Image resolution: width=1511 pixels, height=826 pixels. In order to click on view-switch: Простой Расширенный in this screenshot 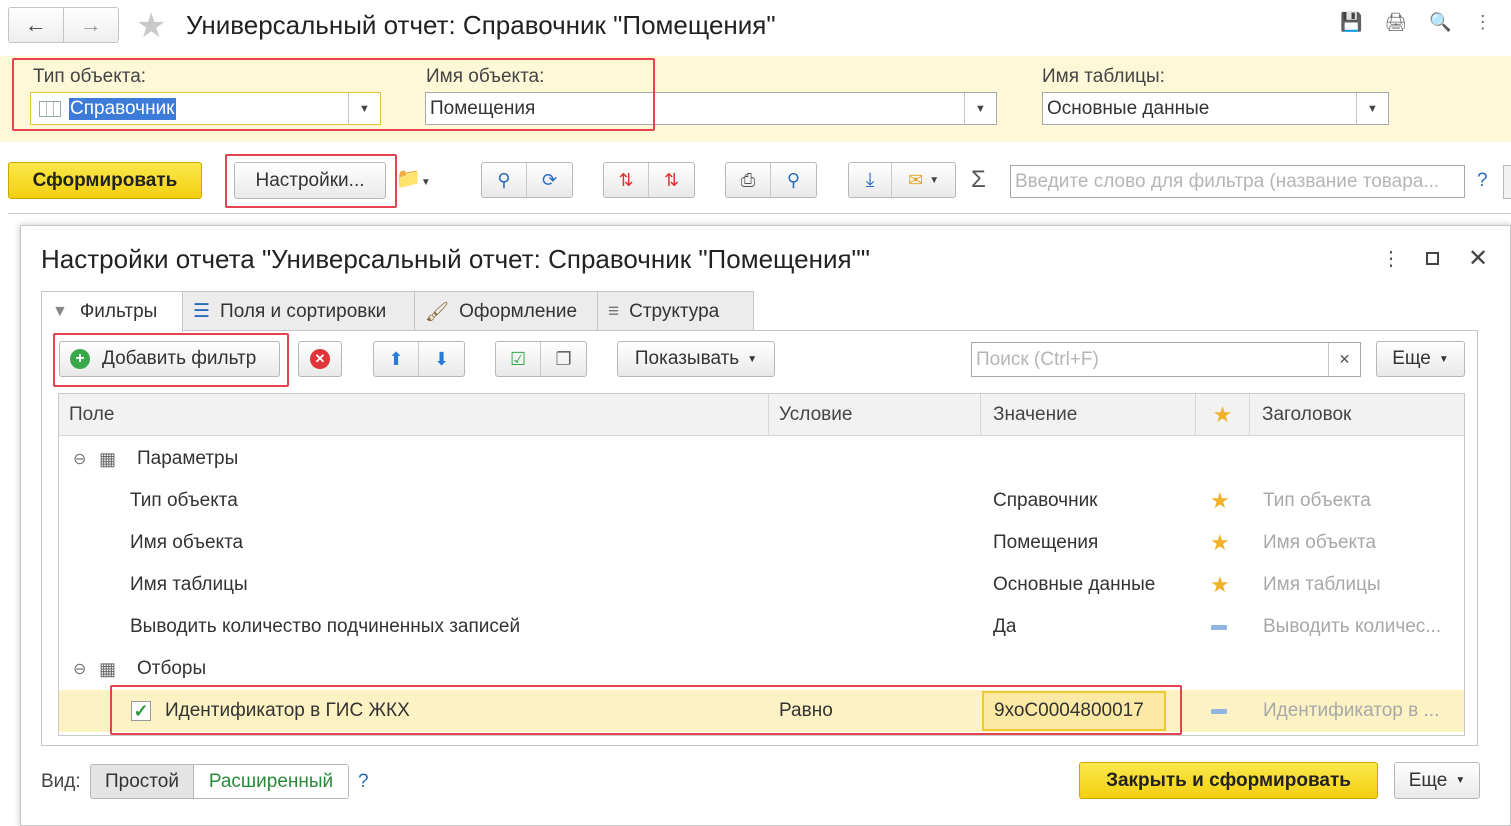, I will do `click(219, 781)`.